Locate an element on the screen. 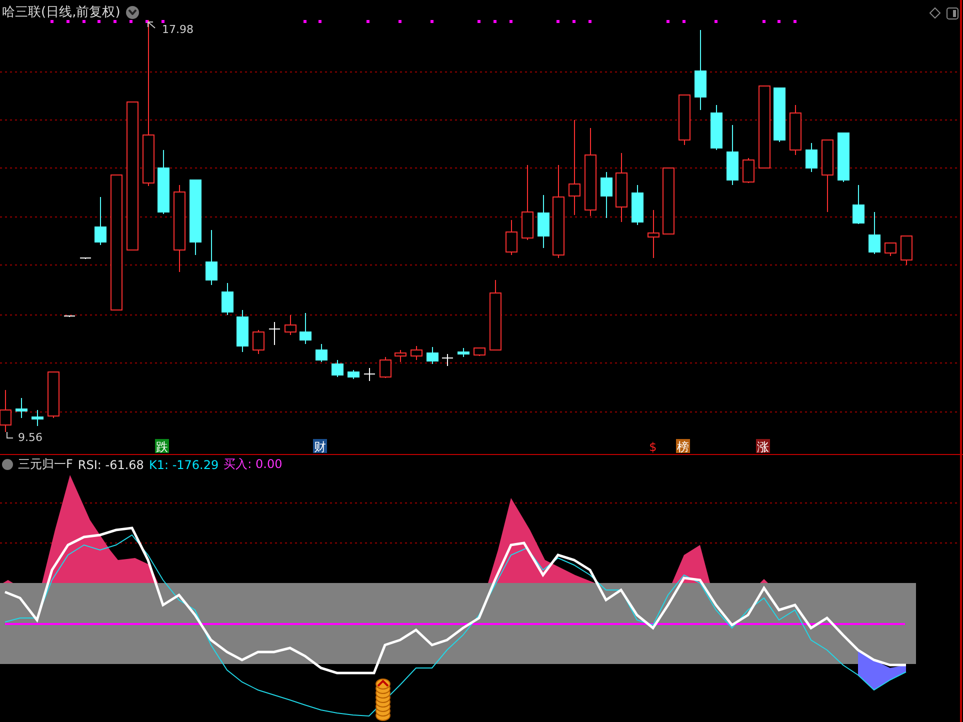  event-tag: 财 is located at coordinates (320, 447).